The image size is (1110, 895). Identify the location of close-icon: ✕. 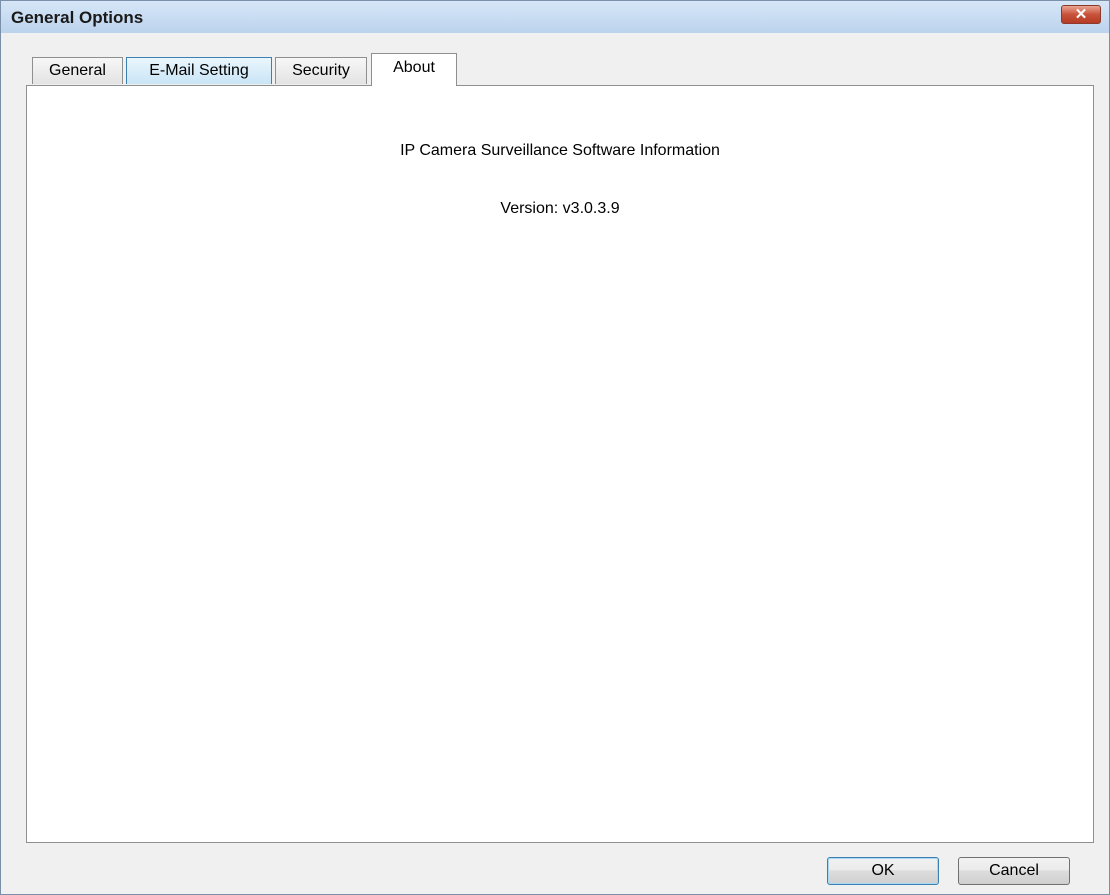
(1081, 14).